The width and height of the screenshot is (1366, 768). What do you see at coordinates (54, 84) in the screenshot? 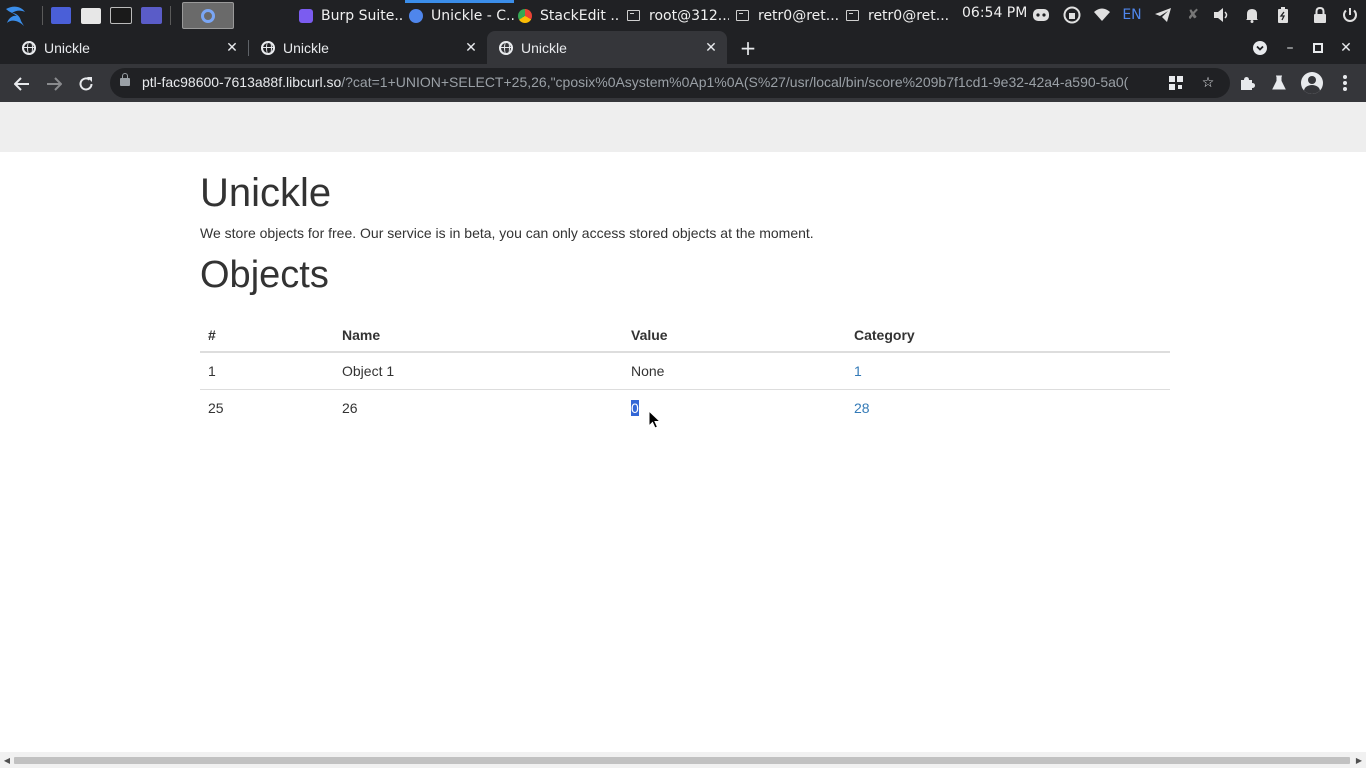
I see `forward-button` at bounding box center [54, 84].